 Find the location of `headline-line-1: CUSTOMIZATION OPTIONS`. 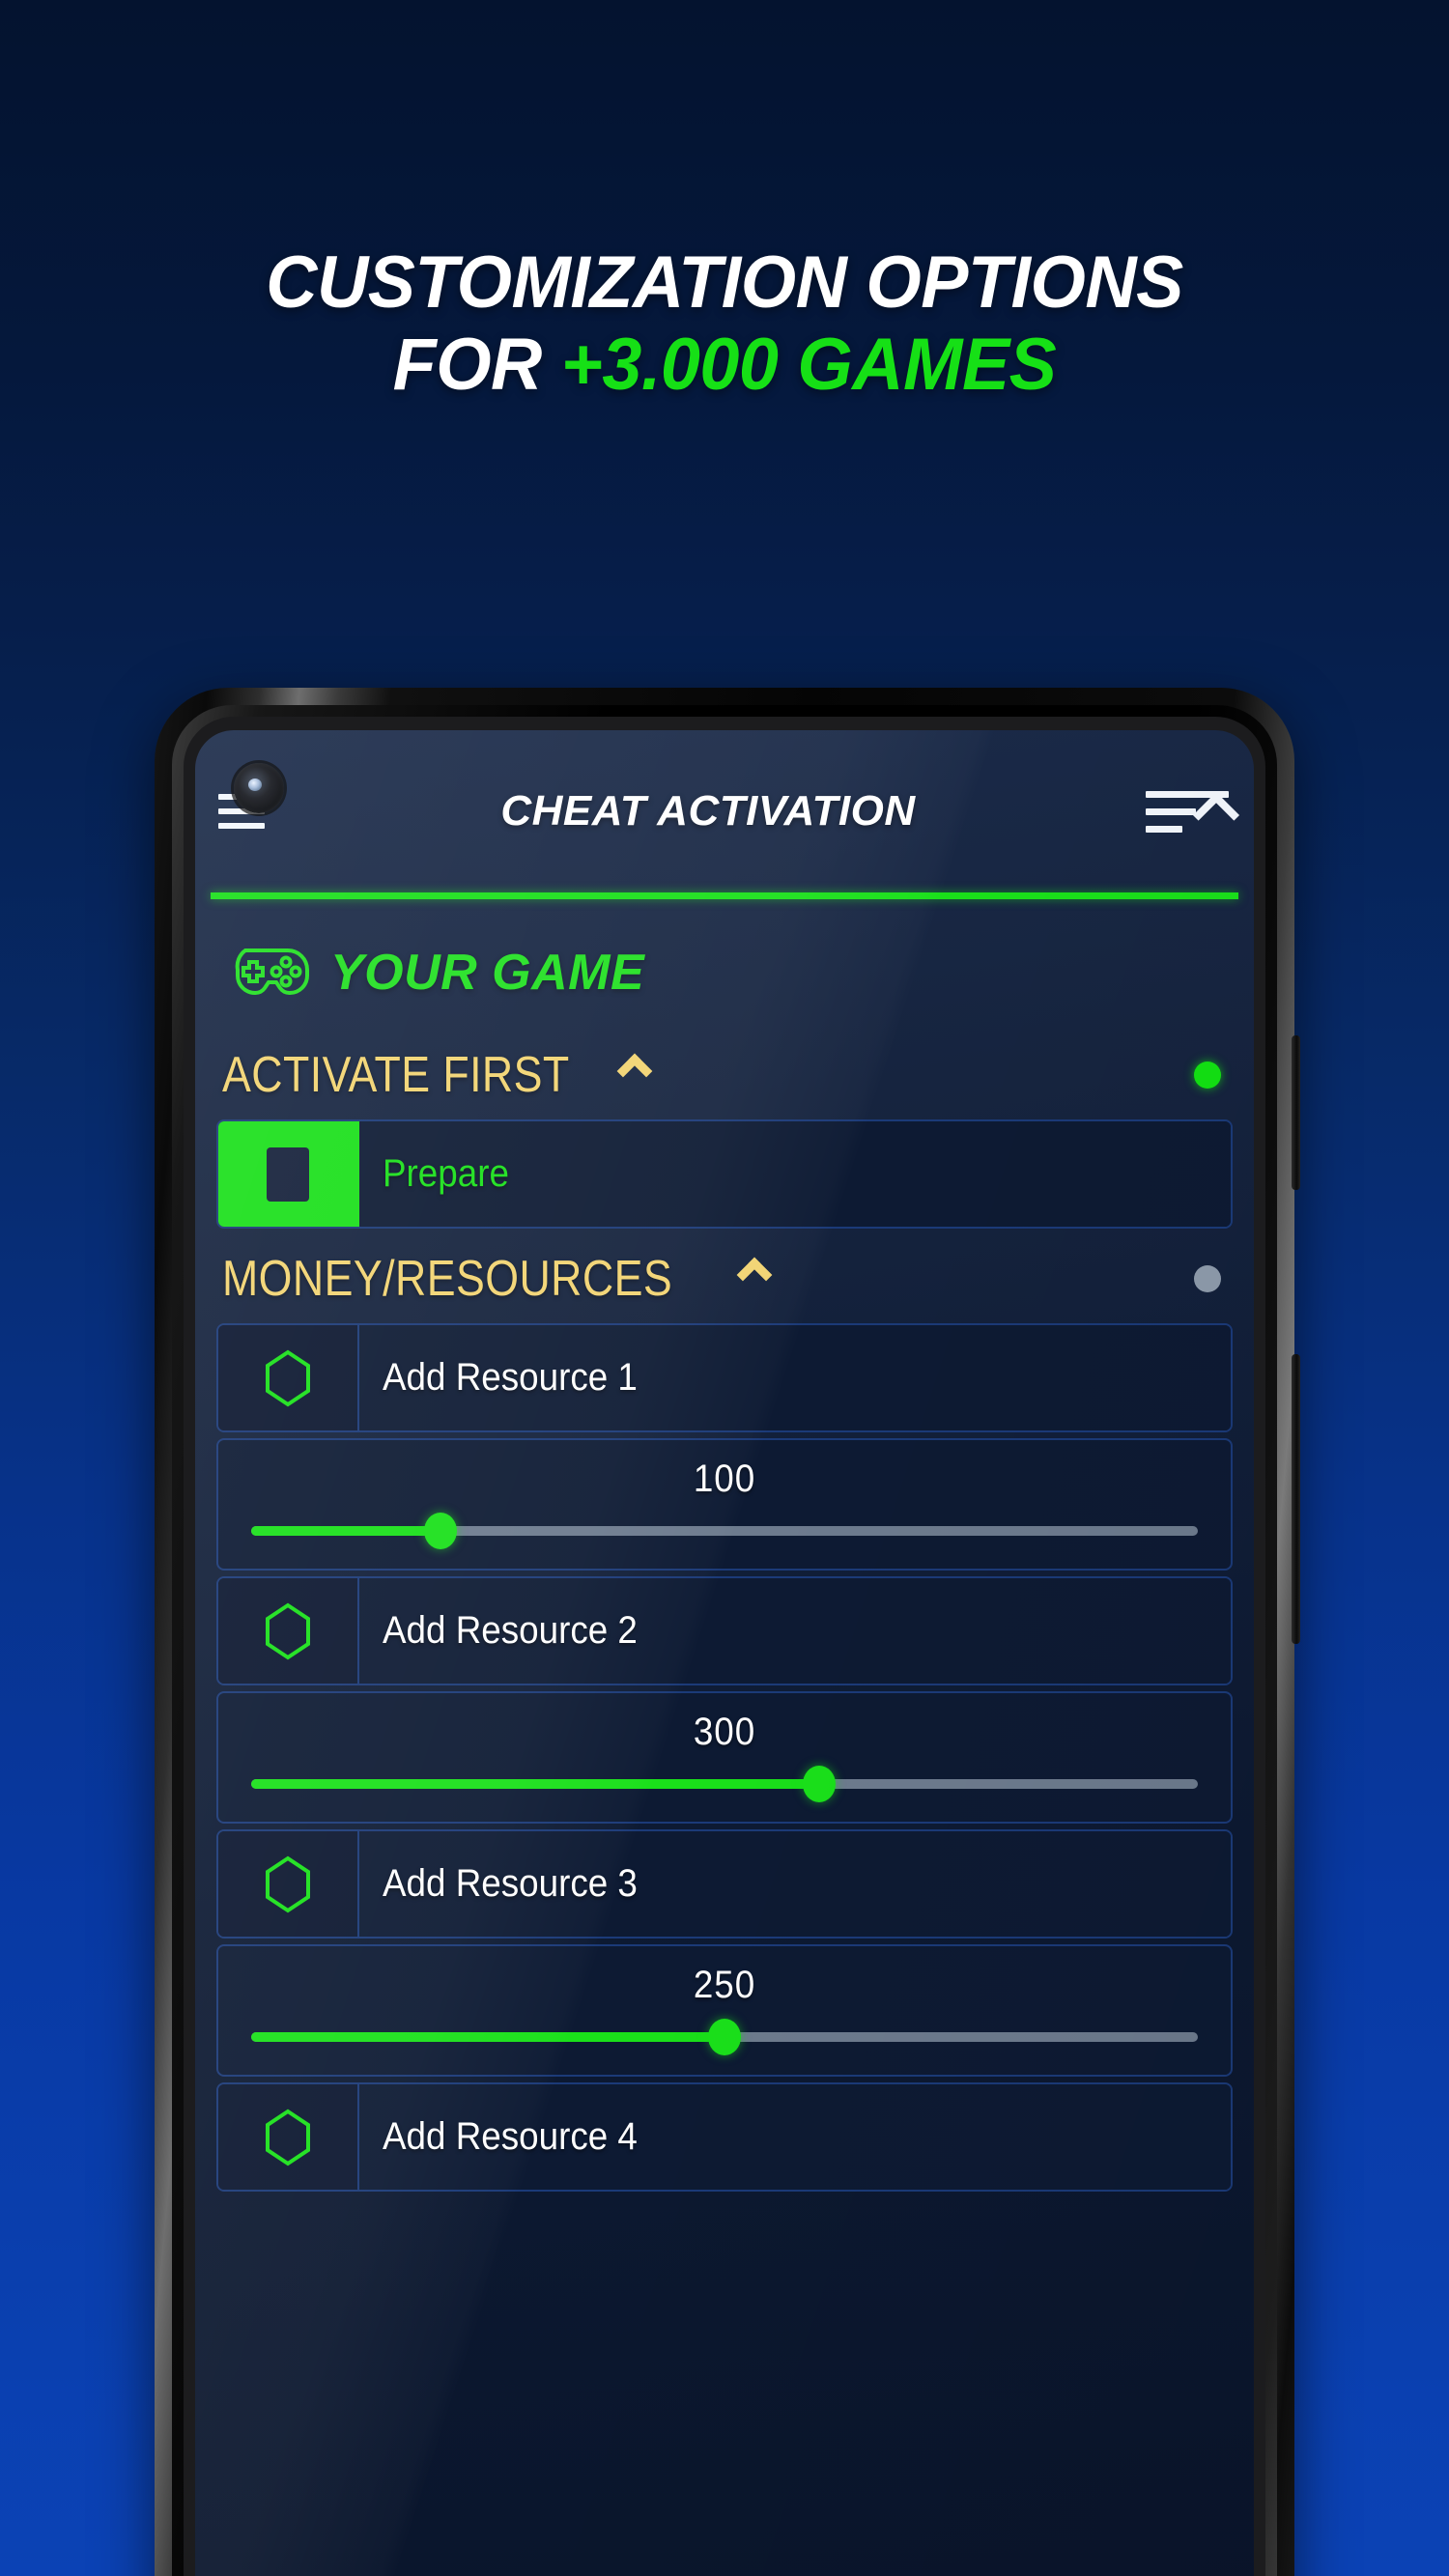

headline-line-1: CUSTOMIZATION OPTIONS is located at coordinates (724, 282).